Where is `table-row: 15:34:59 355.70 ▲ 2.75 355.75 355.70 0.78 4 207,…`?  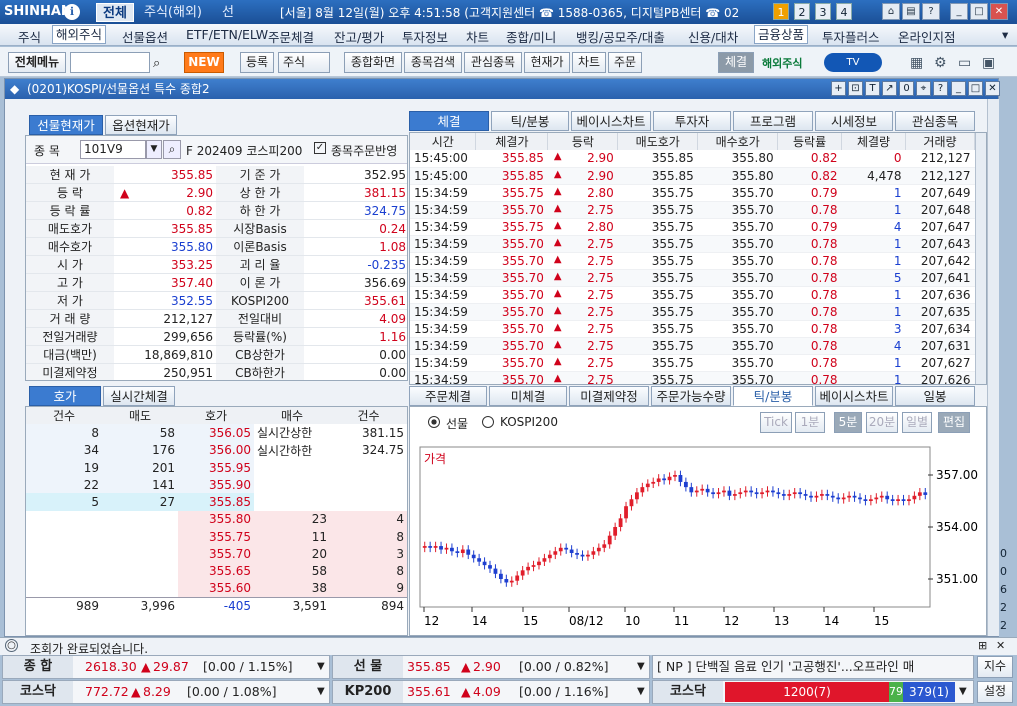 table-row: 15:34:59 355.70 ▲ 2.75 355.75 355.70 0.78 4 207,… is located at coordinates (692, 346).